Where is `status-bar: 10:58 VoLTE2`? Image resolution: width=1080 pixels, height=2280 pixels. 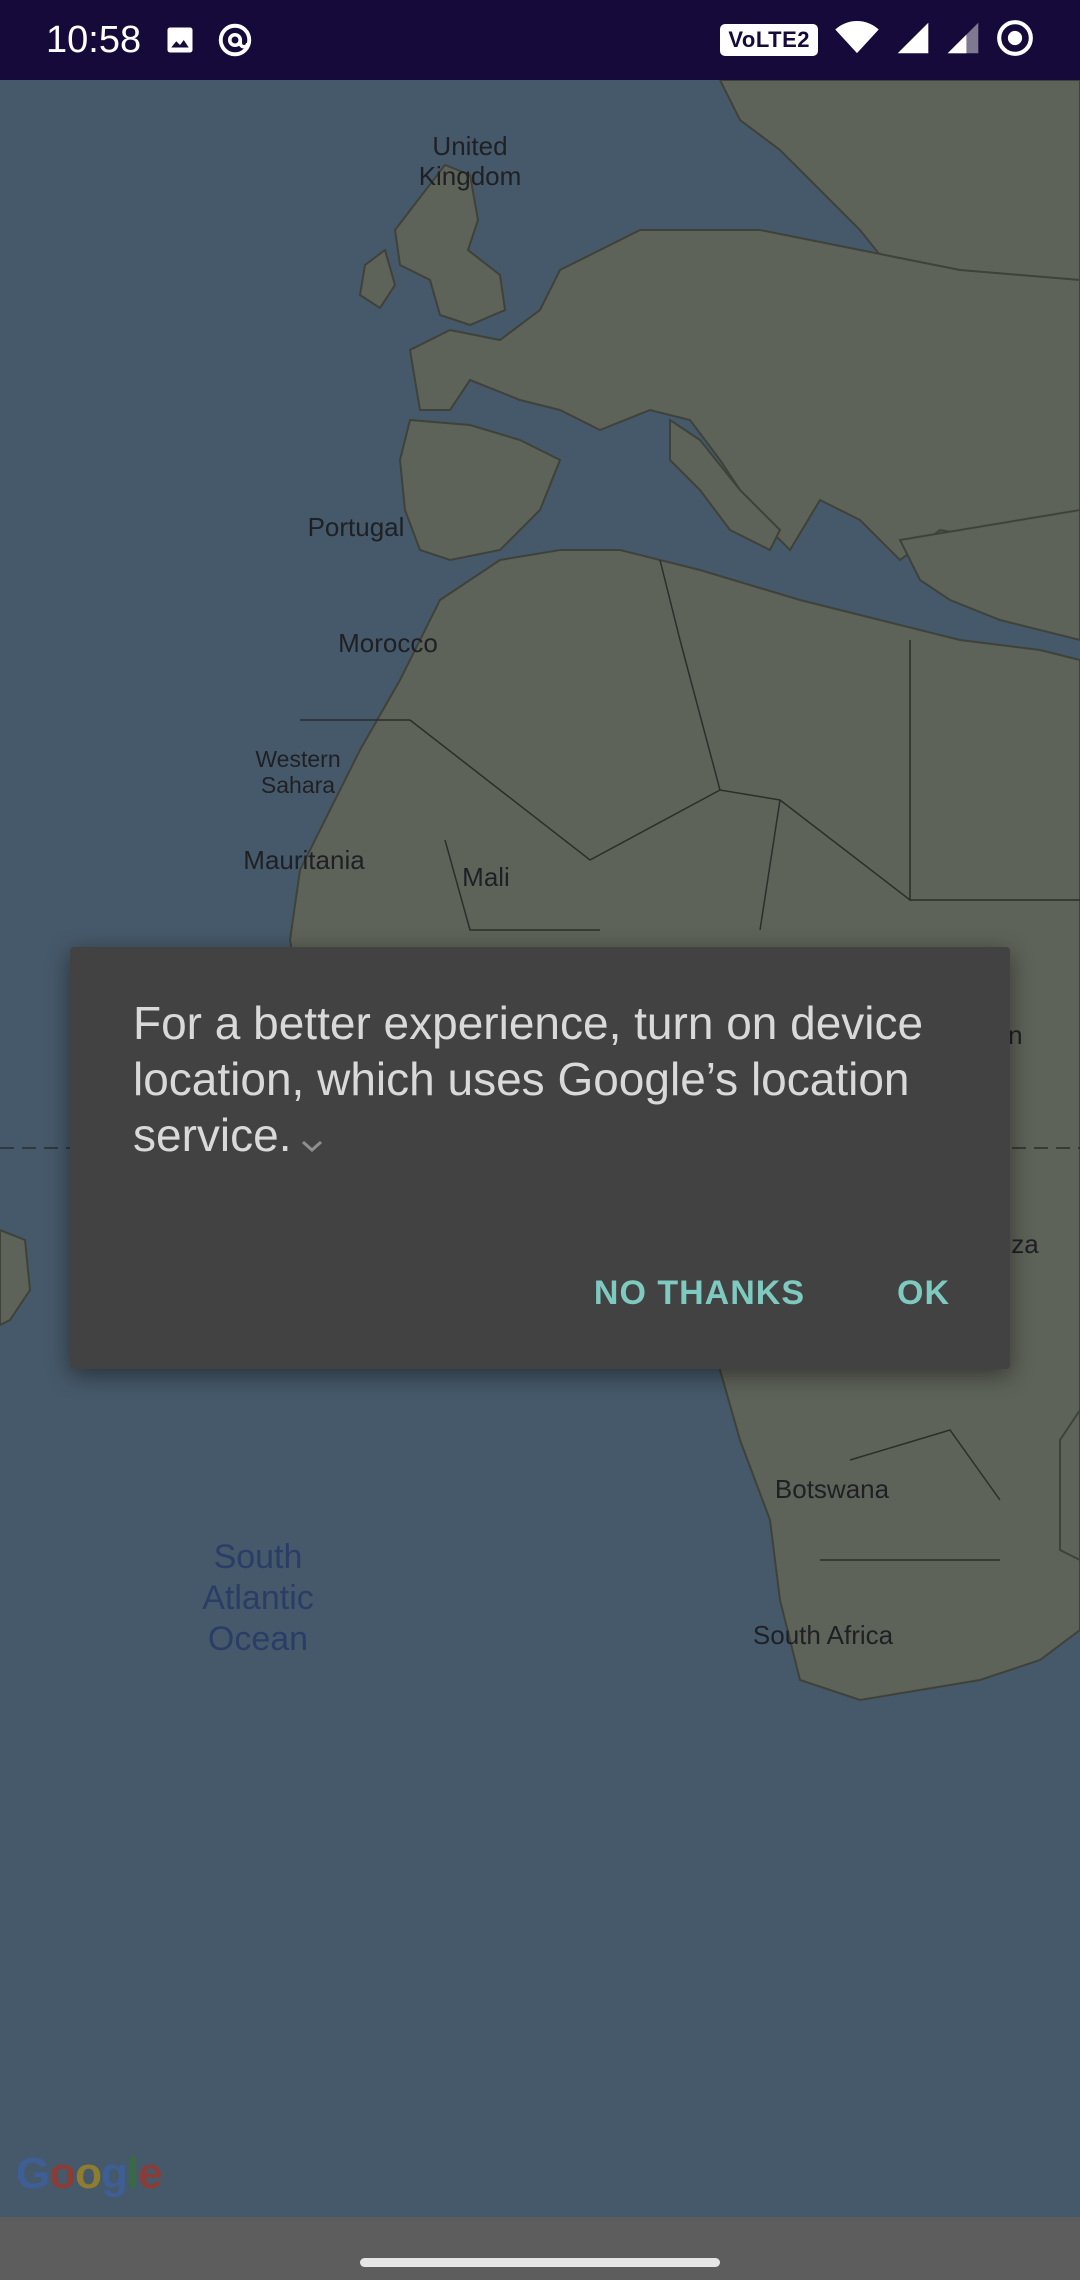 status-bar: 10:58 VoLTE2 is located at coordinates (540, 40).